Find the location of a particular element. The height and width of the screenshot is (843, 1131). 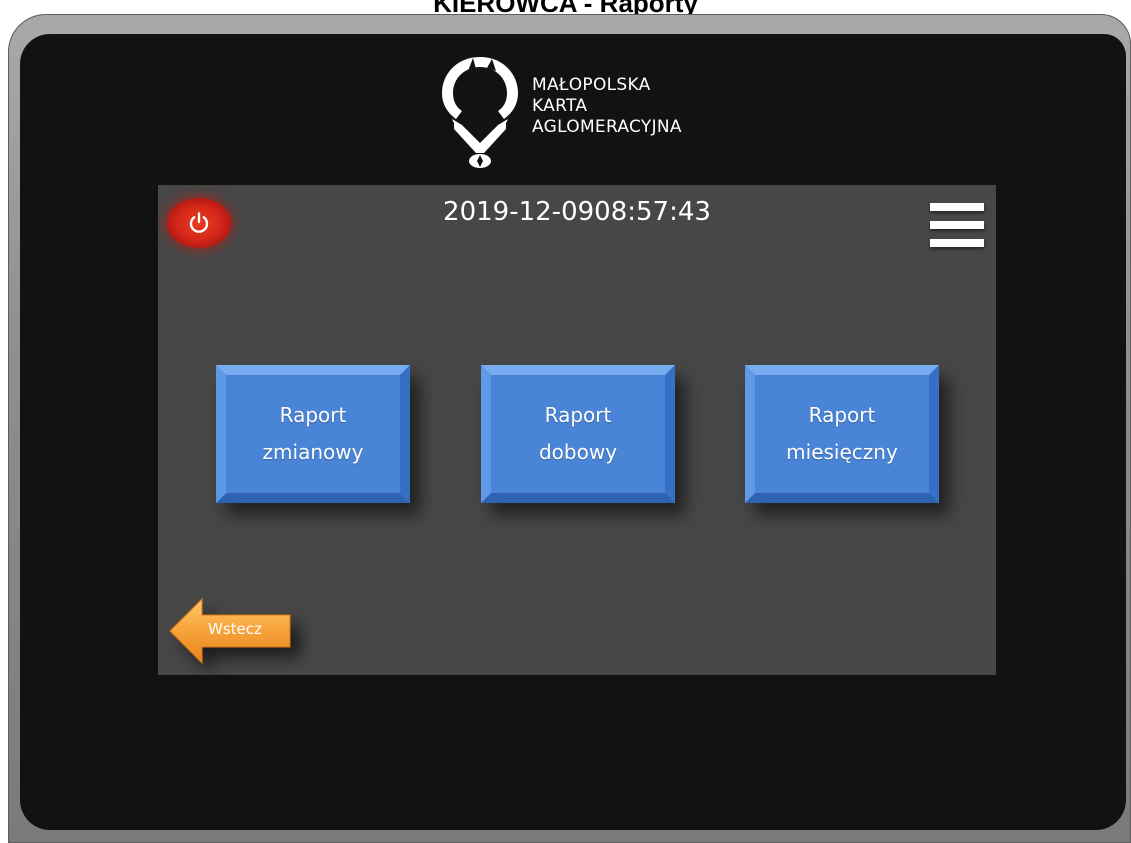

datetime-display: 2019-12-0908:57:43 is located at coordinates (577, 212).